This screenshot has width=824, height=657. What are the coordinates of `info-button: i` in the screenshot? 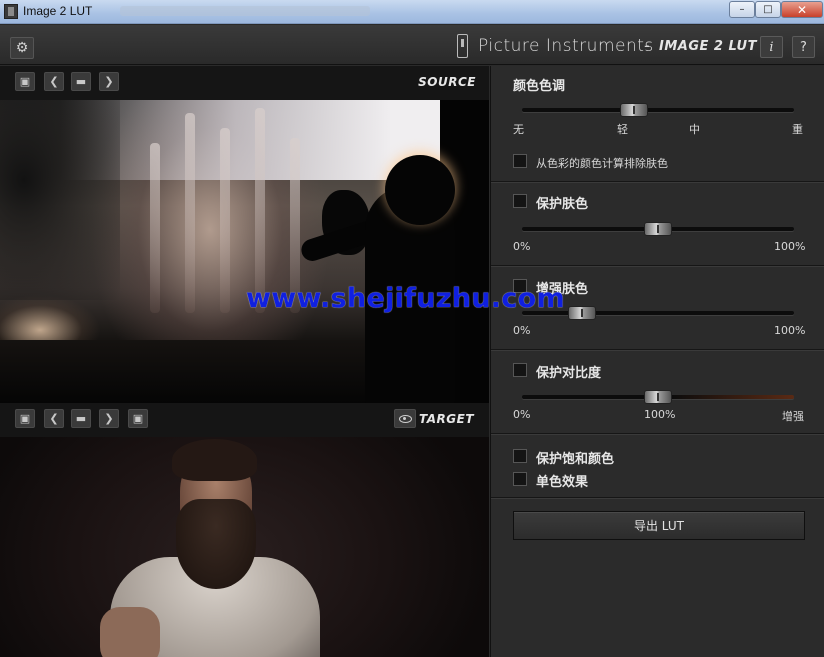 It's located at (771, 47).